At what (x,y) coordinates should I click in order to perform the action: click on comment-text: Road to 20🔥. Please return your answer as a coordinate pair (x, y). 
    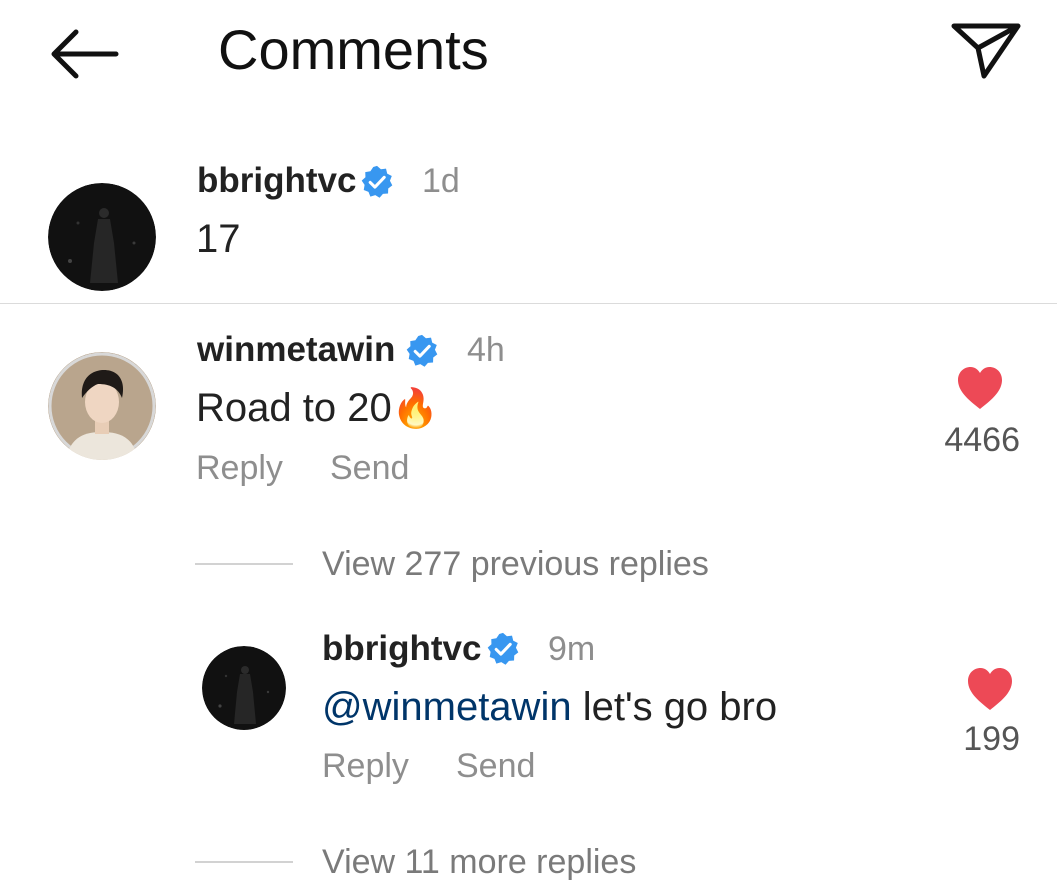
    Looking at the image, I should click on (317, 408).